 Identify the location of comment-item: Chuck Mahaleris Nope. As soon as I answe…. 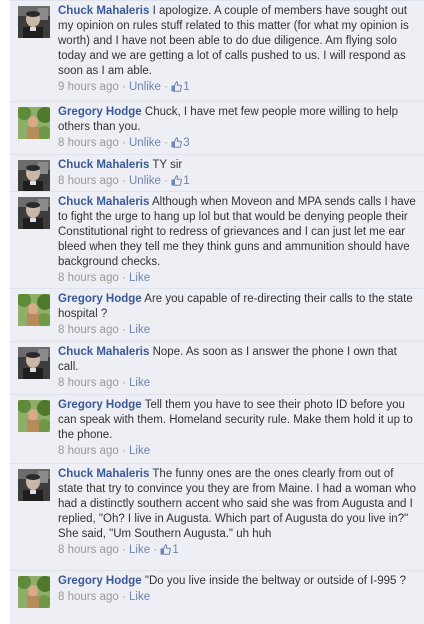
(217, 367).